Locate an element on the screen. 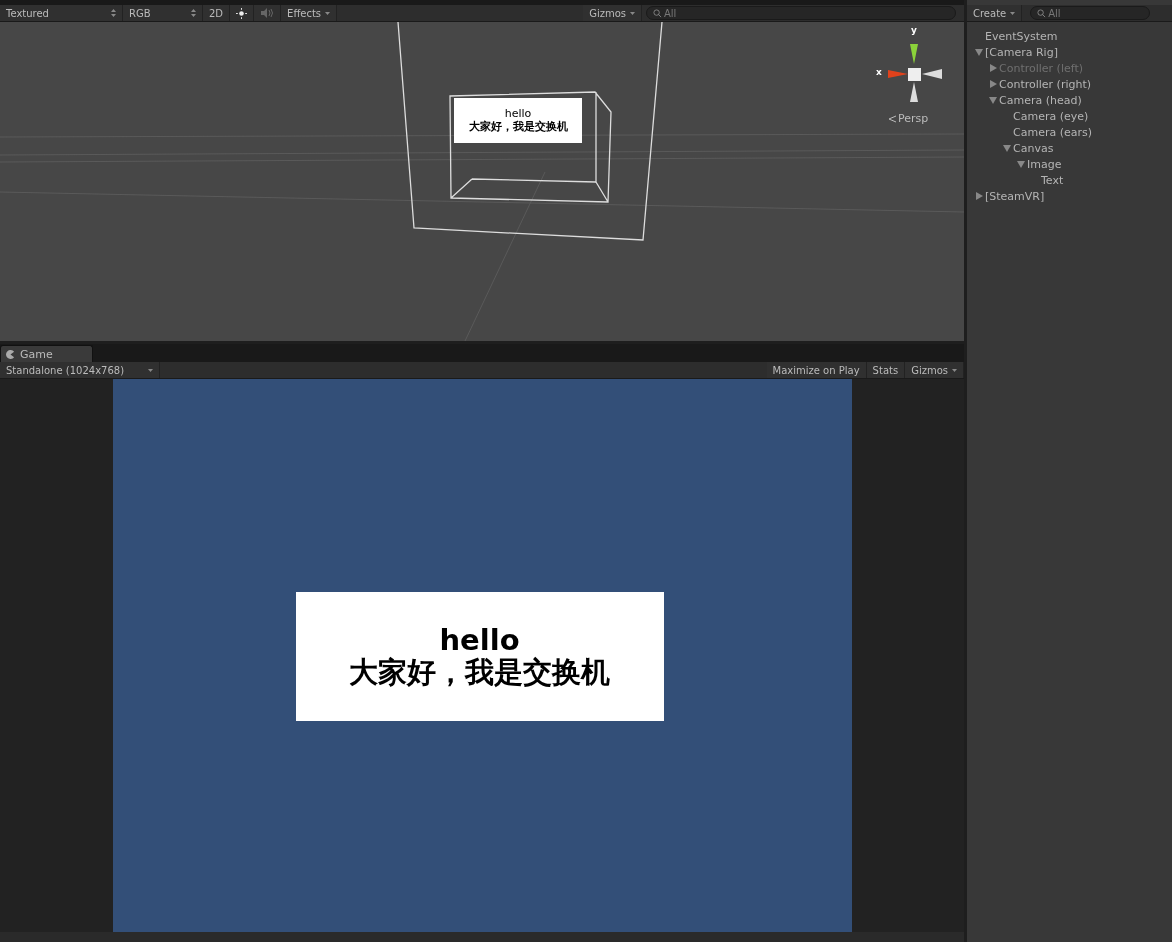 This screenshot has width=1172, height=942. hierarchy-item: Camera (ears) is located at coordinates (1052, 132).